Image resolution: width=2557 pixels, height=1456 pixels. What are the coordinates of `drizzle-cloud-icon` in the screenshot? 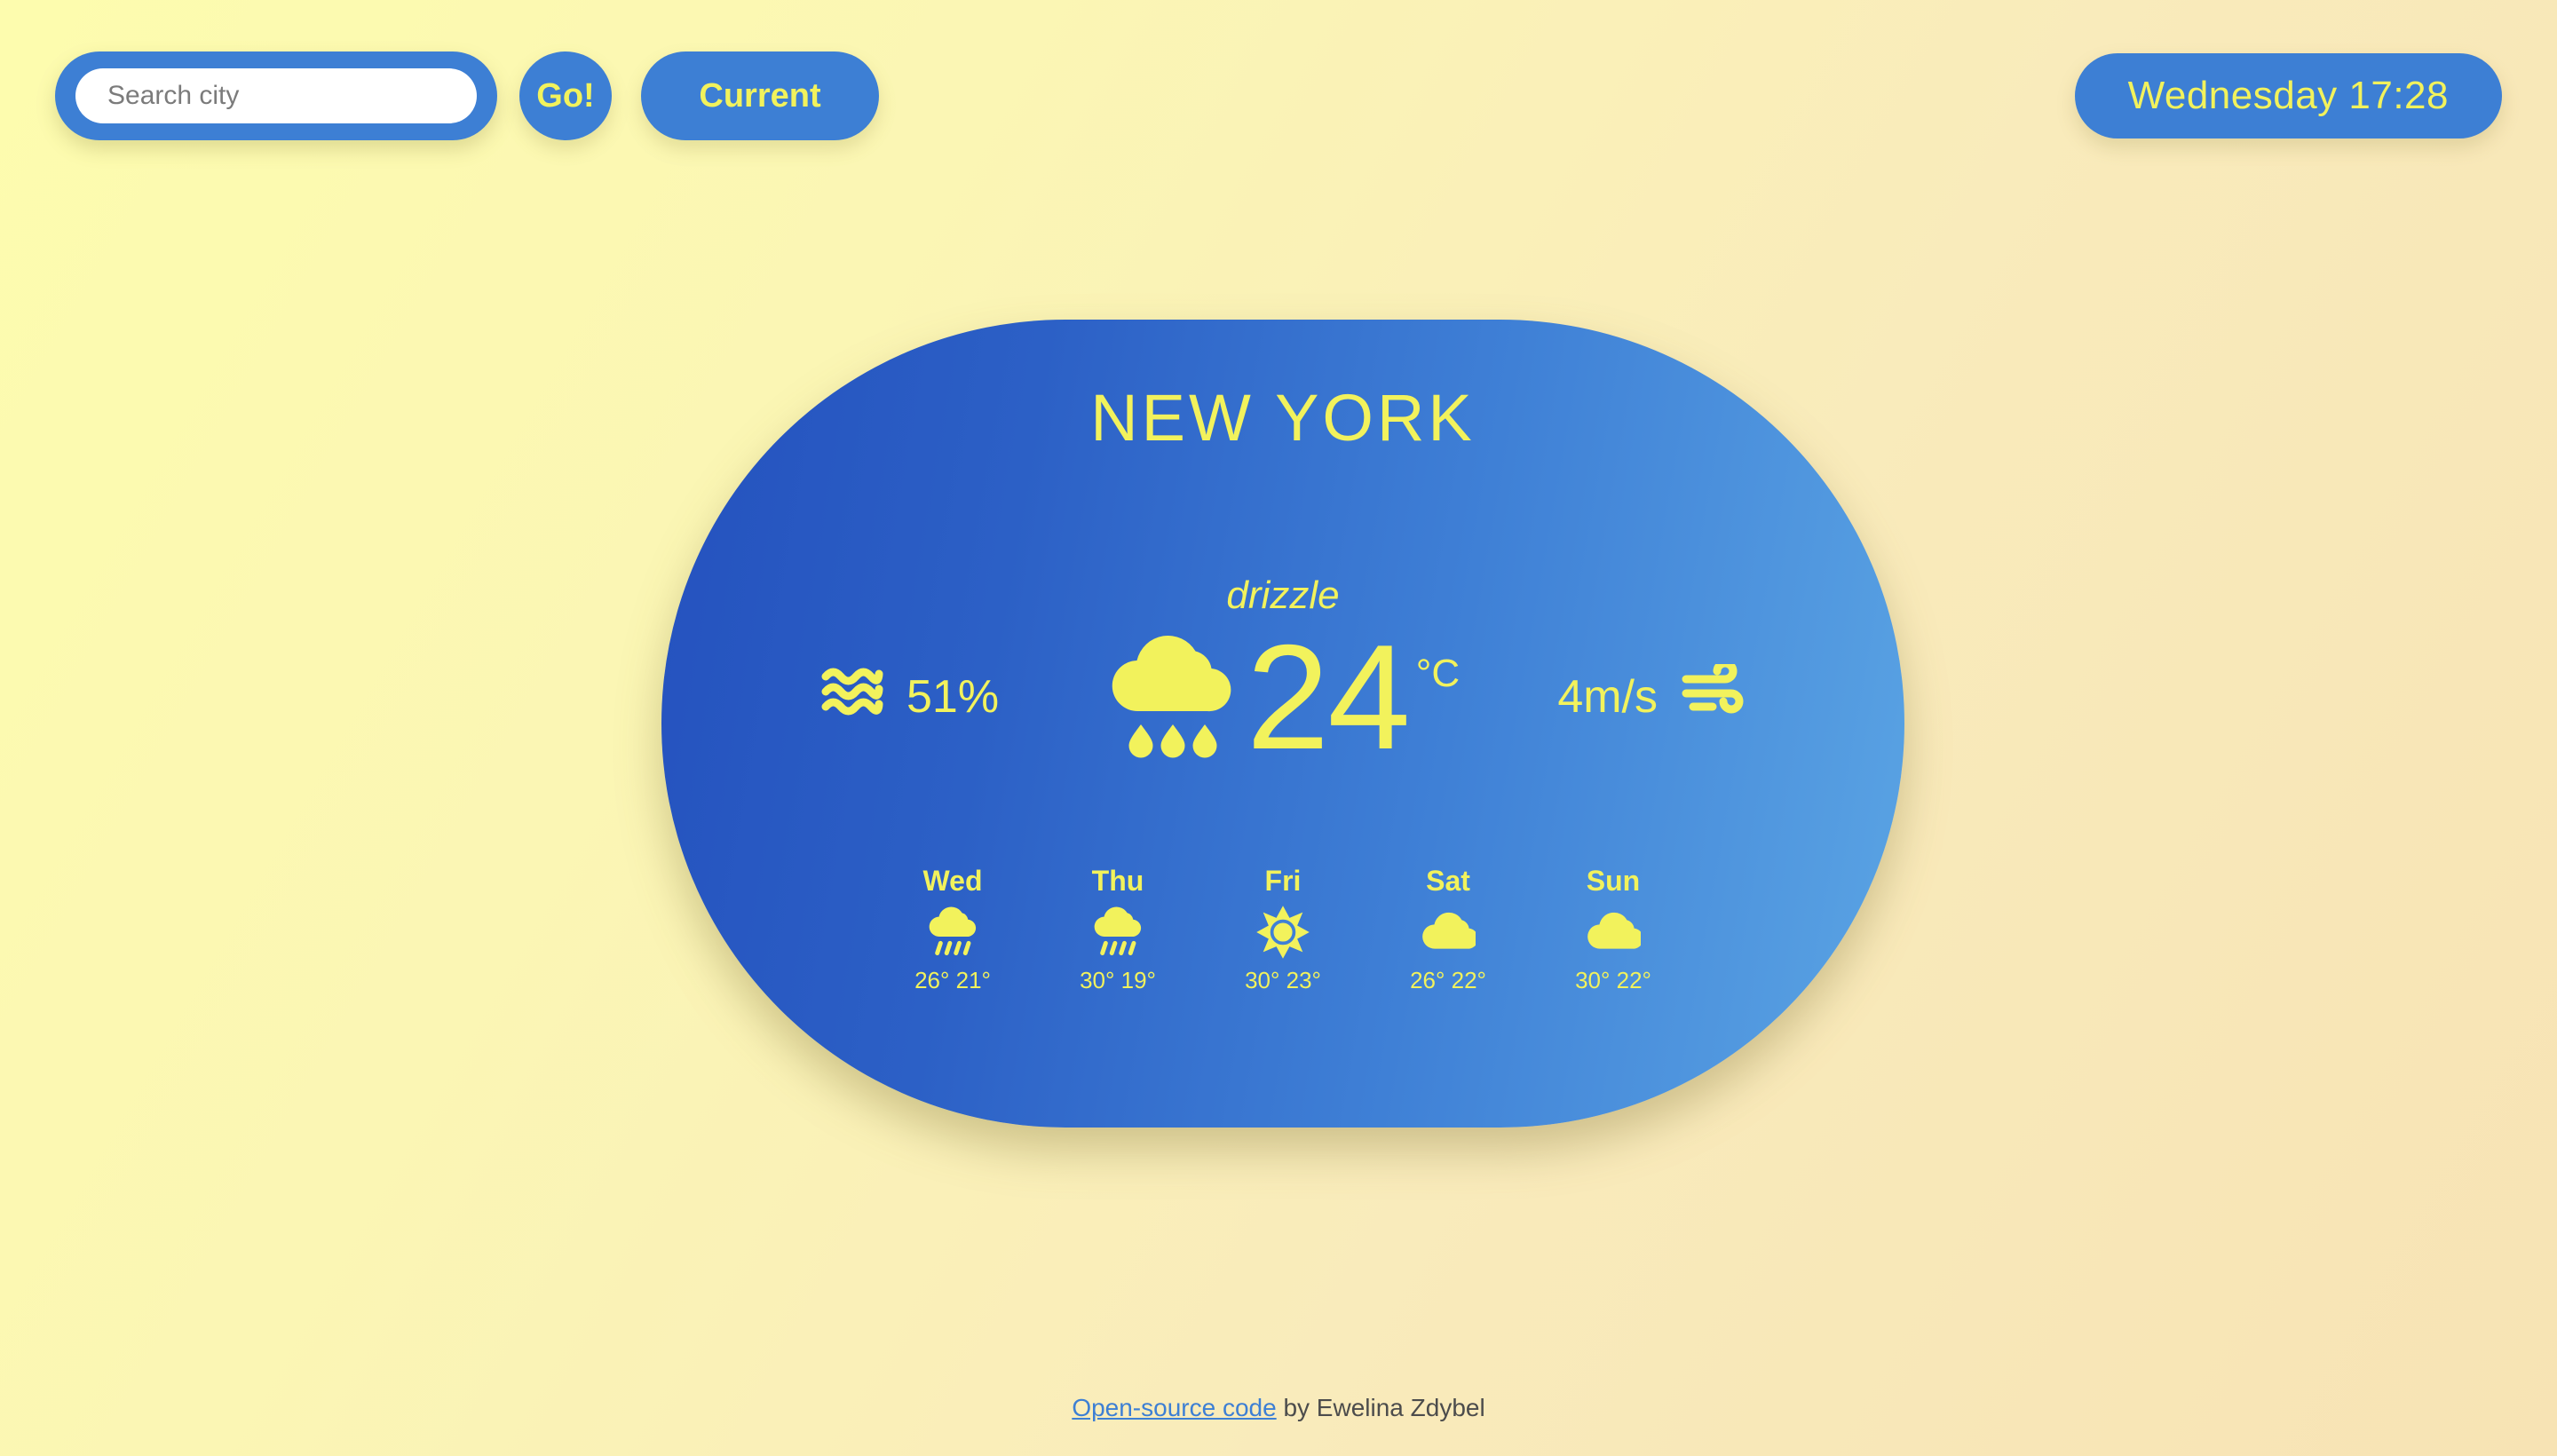 It's located at (1172, 697).